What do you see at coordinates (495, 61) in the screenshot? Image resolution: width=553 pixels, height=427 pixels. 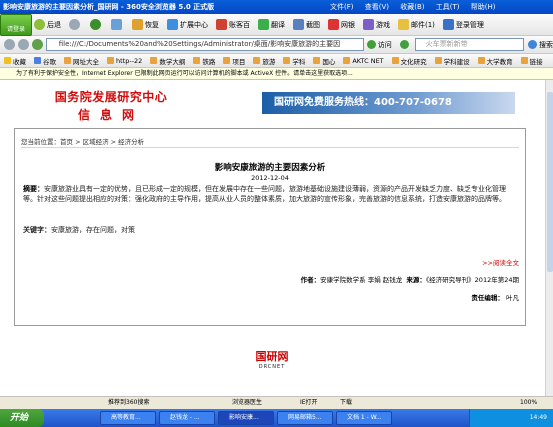 I see `fav-item: 大学教育` at bounding box center [495, 61].